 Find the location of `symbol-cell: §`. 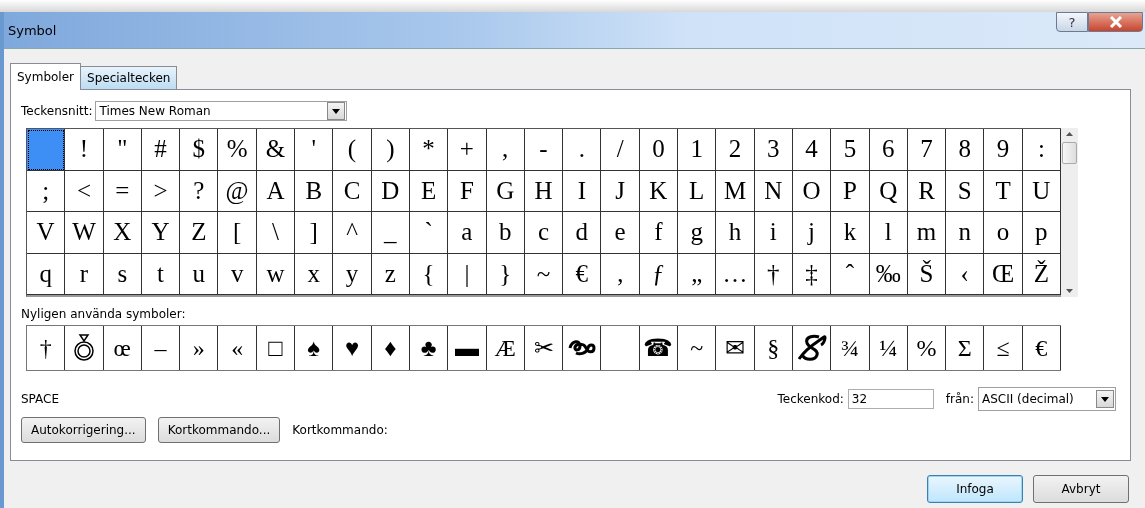

symbol-cell: § is located at coordinates (773, 348).